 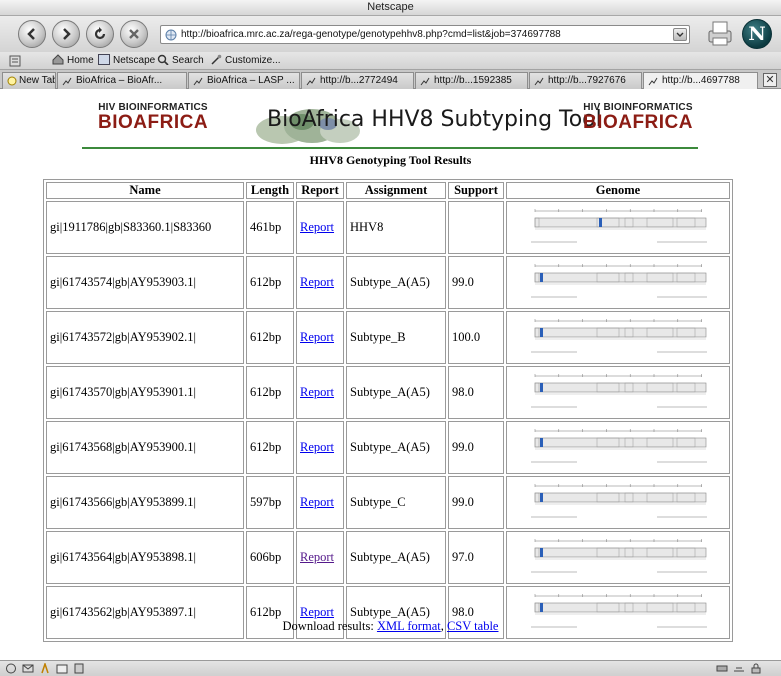 I want to click on tab-5: http://b...7927676, so click(x=585, y=80).